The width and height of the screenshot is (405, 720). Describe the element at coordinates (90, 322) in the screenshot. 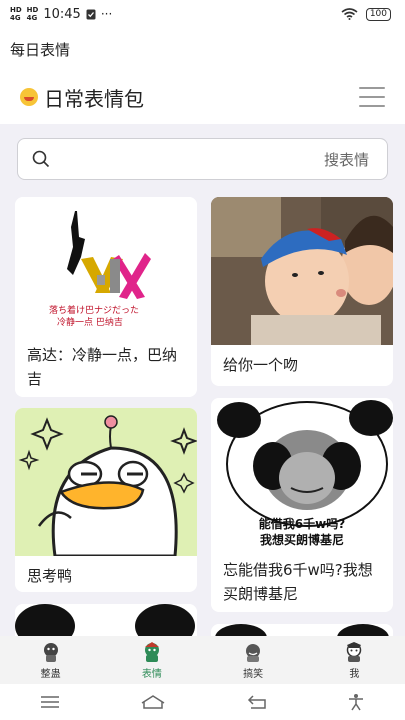

I see `svg-text: 冷静一点 巴纳吉` at that location.